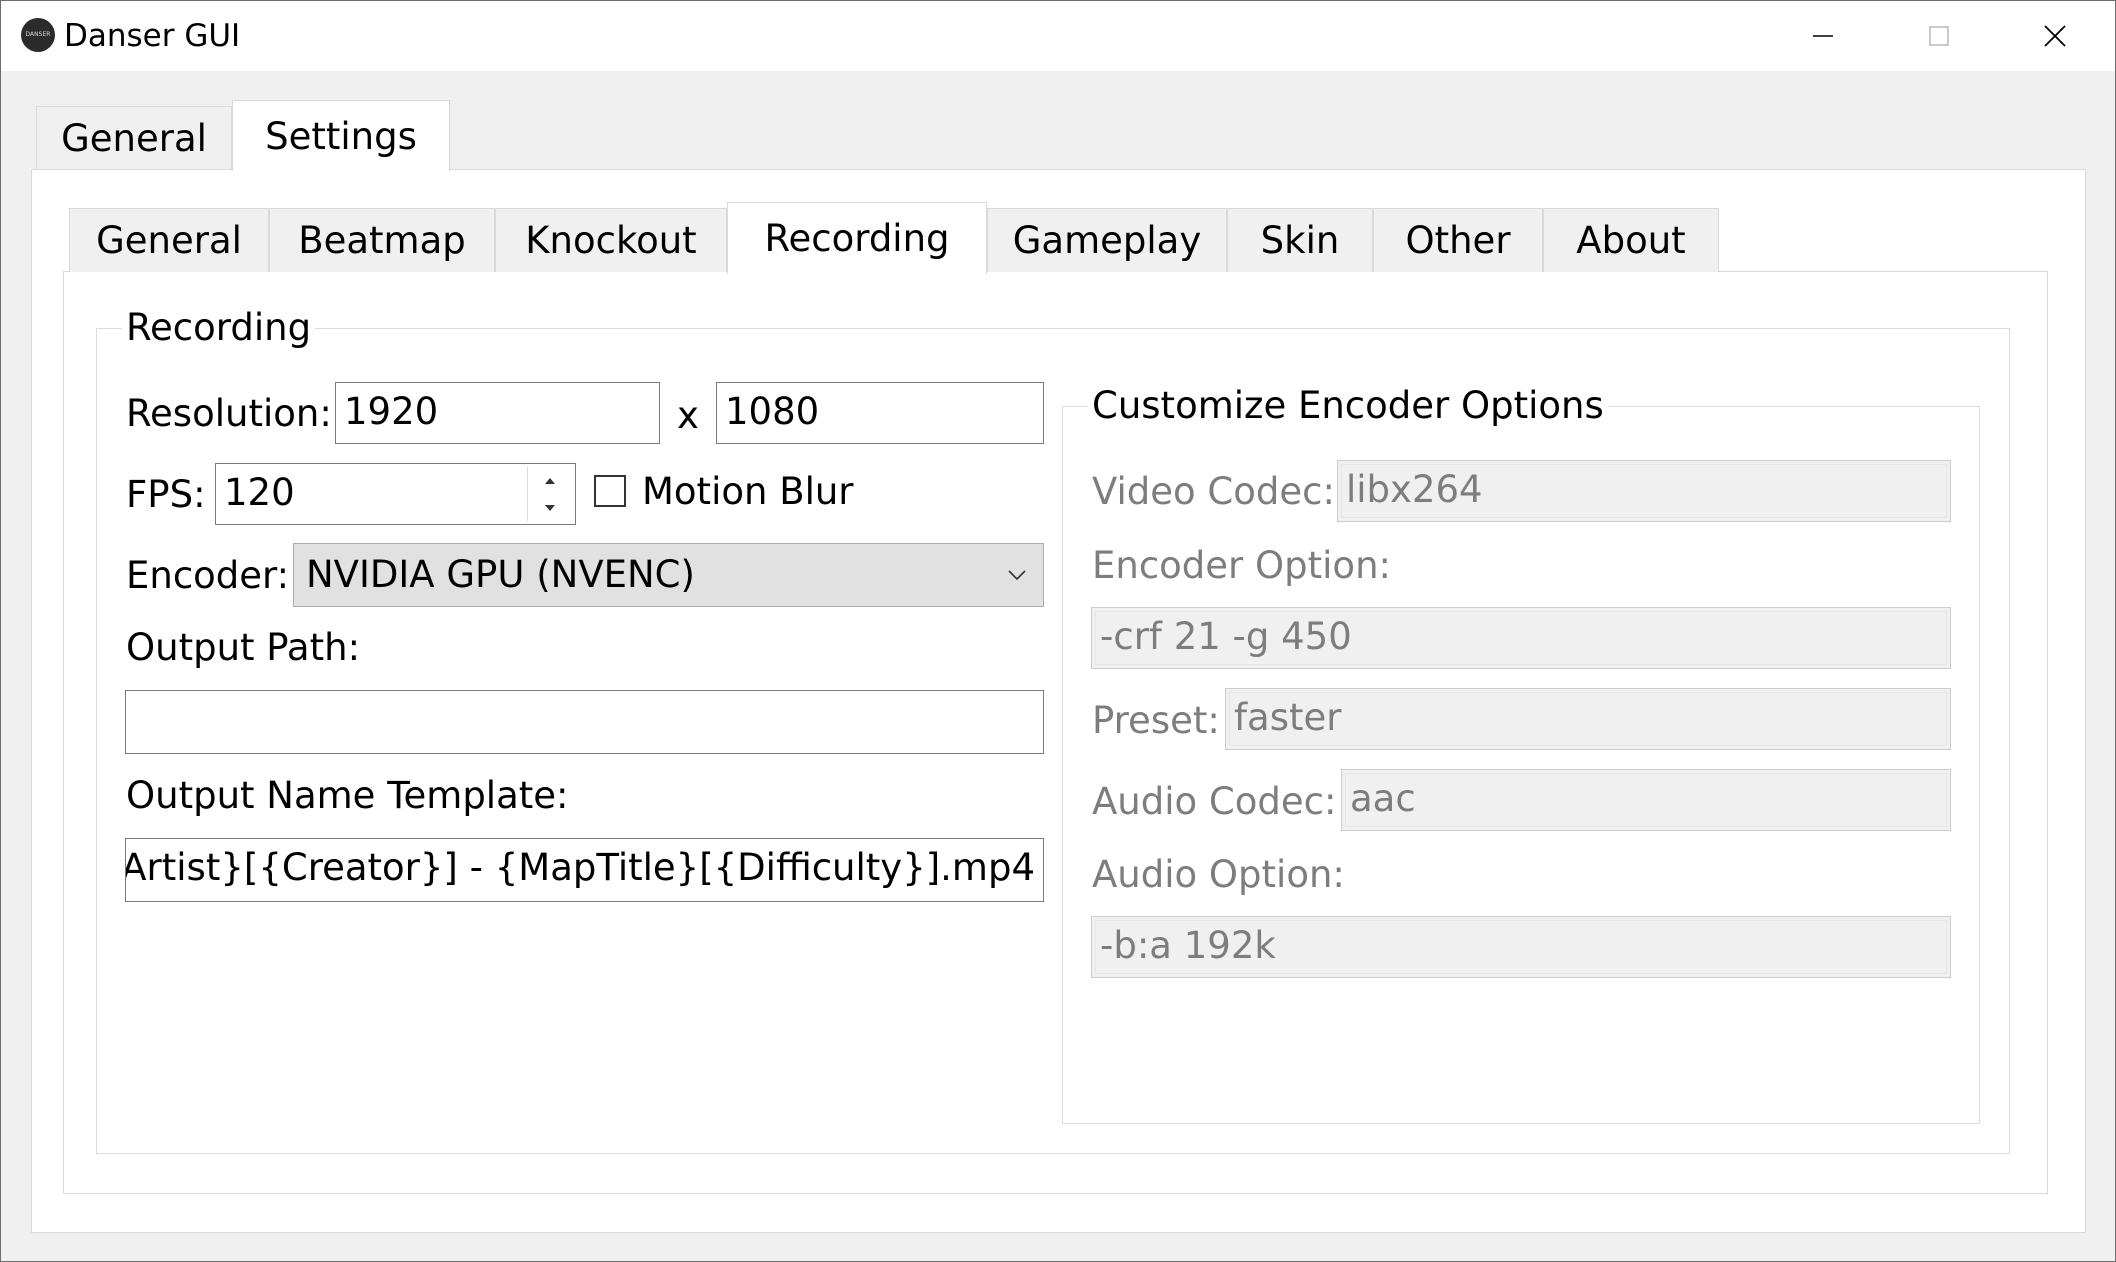  I want to click on maximize-icon, so click(1939, 36).